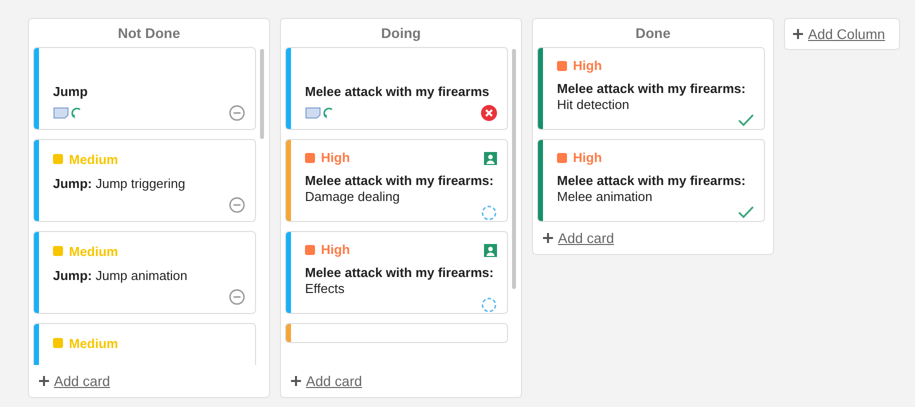  Describe the element at coordinates (144, 88) in the screenshot. I see `card: Jump` at that location.